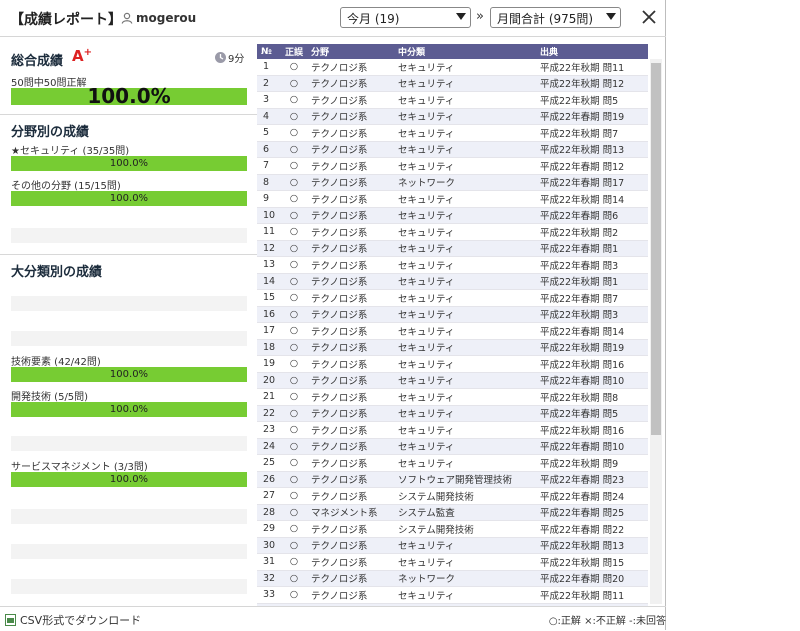 The image size is (800, 631). I want to click on month-select: 今月 (19), so click(405, 17).